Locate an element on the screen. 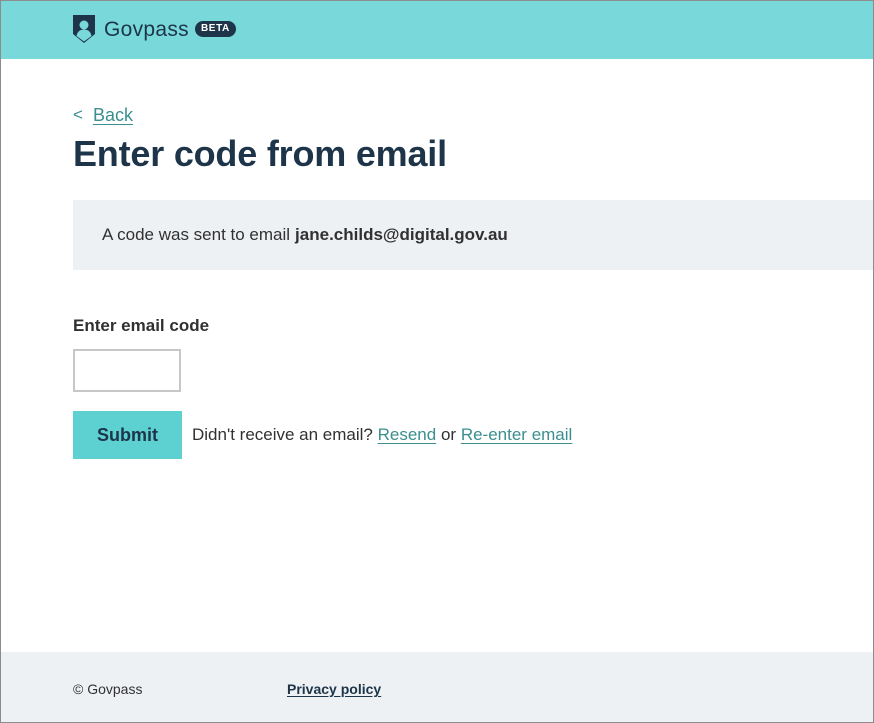 The width and height of the screenshot is (874, 723). copyright-text: © Govpass is located at coordinates (108, 689).